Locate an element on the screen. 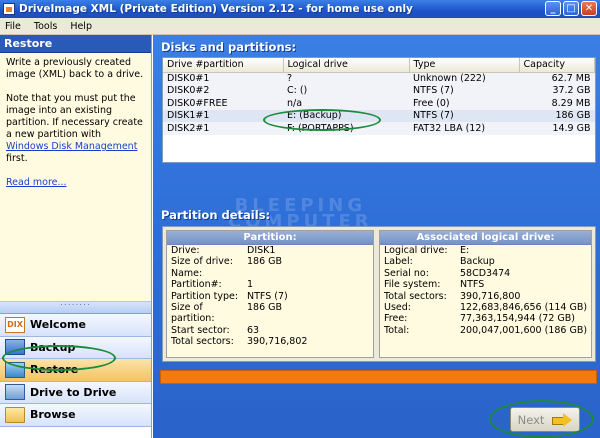 The height and width of the screenshot is (438, 600). nav-restore: Restore is located at coordinates (75, 370).